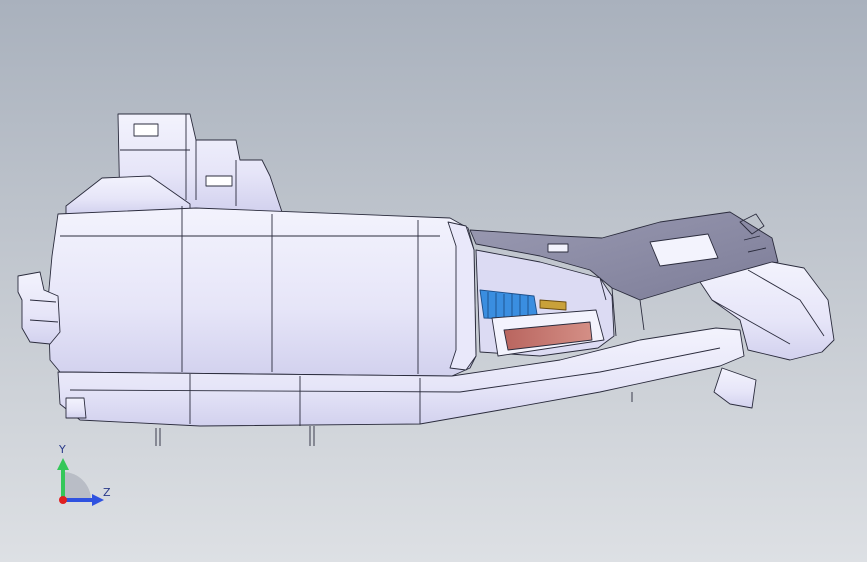 This screenshot has width=867, height=562. Describe the element at coordinates (146, 130) in the screenshot. I see `bracket-slot` at that location.